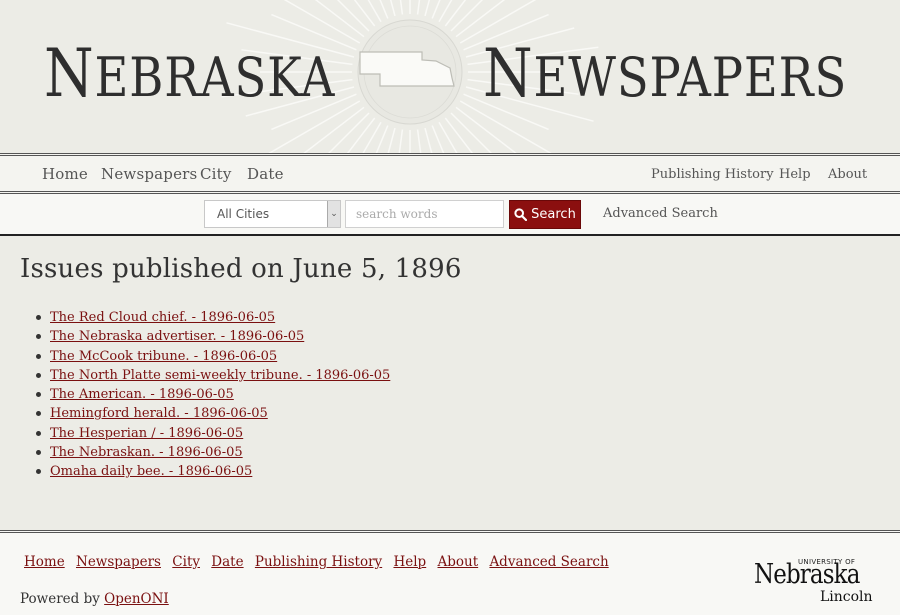 This screenshot has height=615, width=900. What do you see at coordinates (136, 599) in the screenshot?
I see `openoni-link: OpenONI` at bounding box center [136, 599].